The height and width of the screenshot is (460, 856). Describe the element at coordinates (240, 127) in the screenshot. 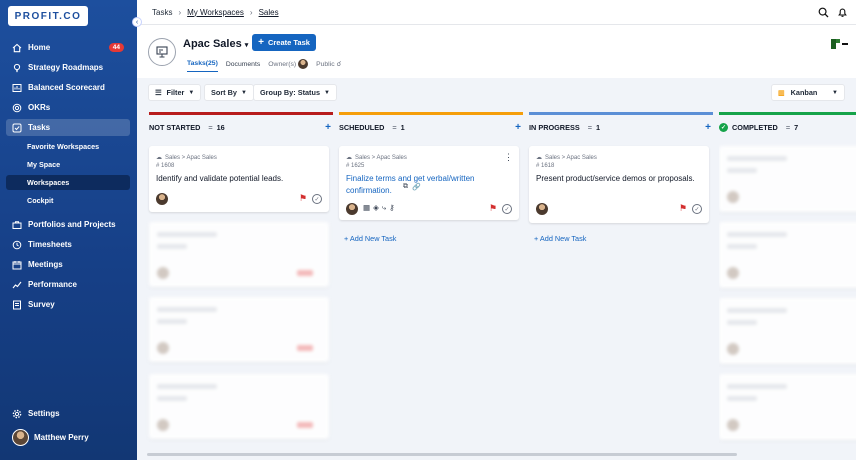

I see `column-header: NOT STARTED = 16 +` at that location.